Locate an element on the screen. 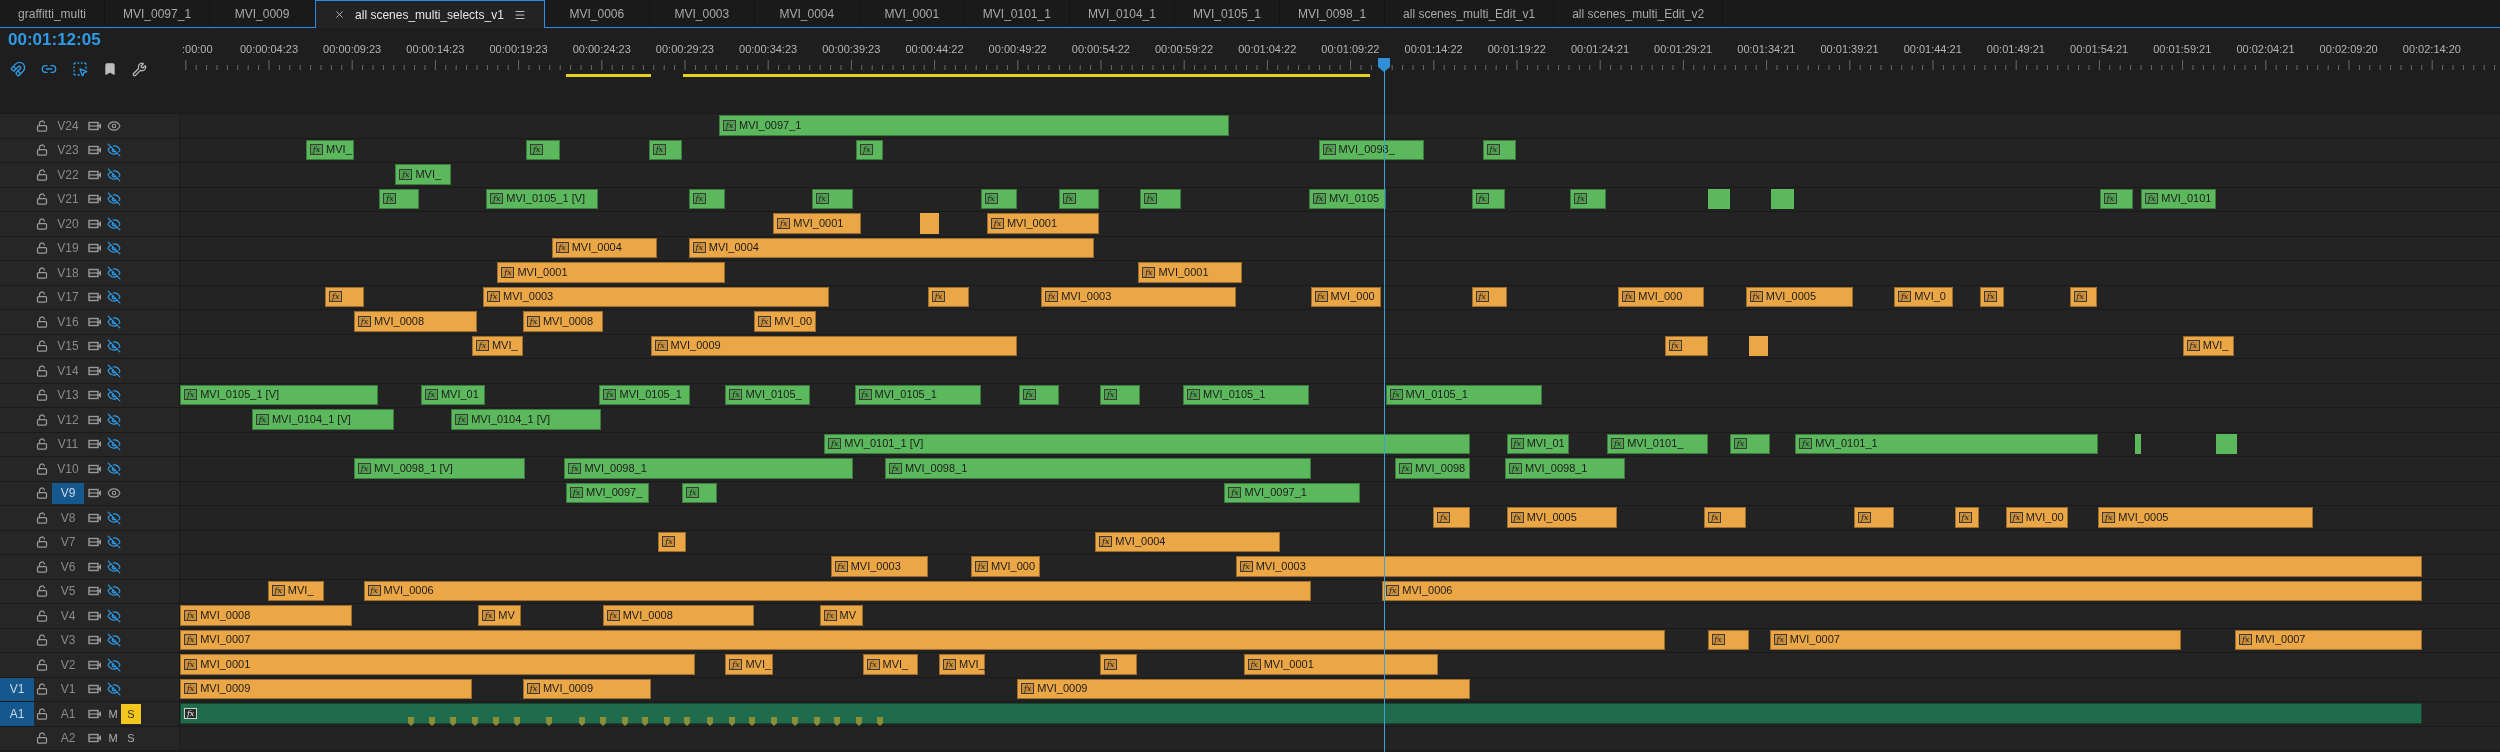 Image resolution: width=2500 pixels, height=752 pixels. tab: MVI_0006 is located at coordinates (597, 13).